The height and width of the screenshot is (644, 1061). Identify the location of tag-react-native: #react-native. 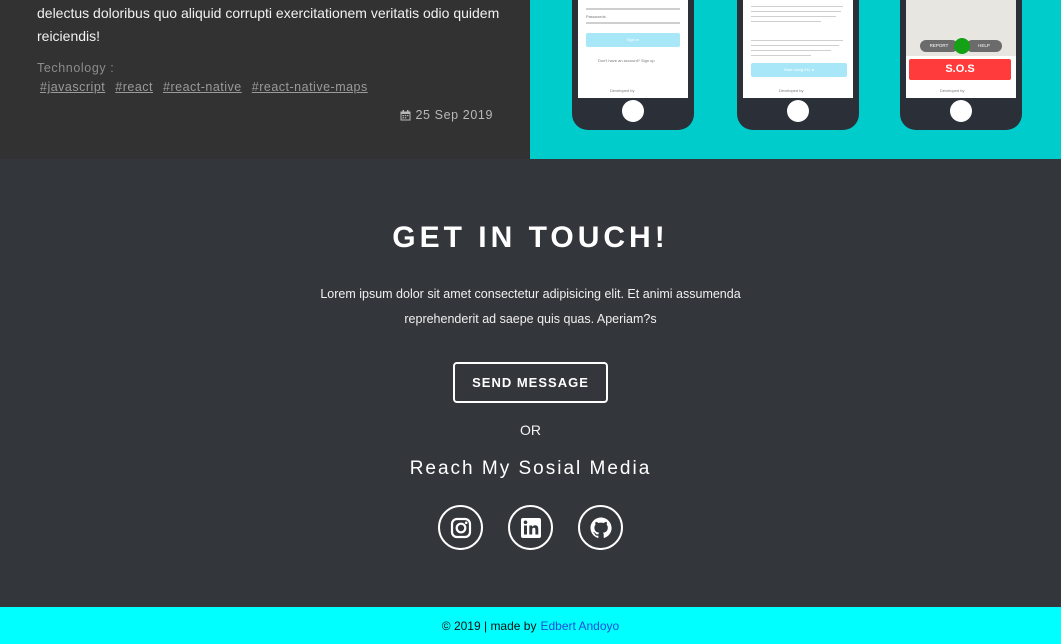
(202, 87).